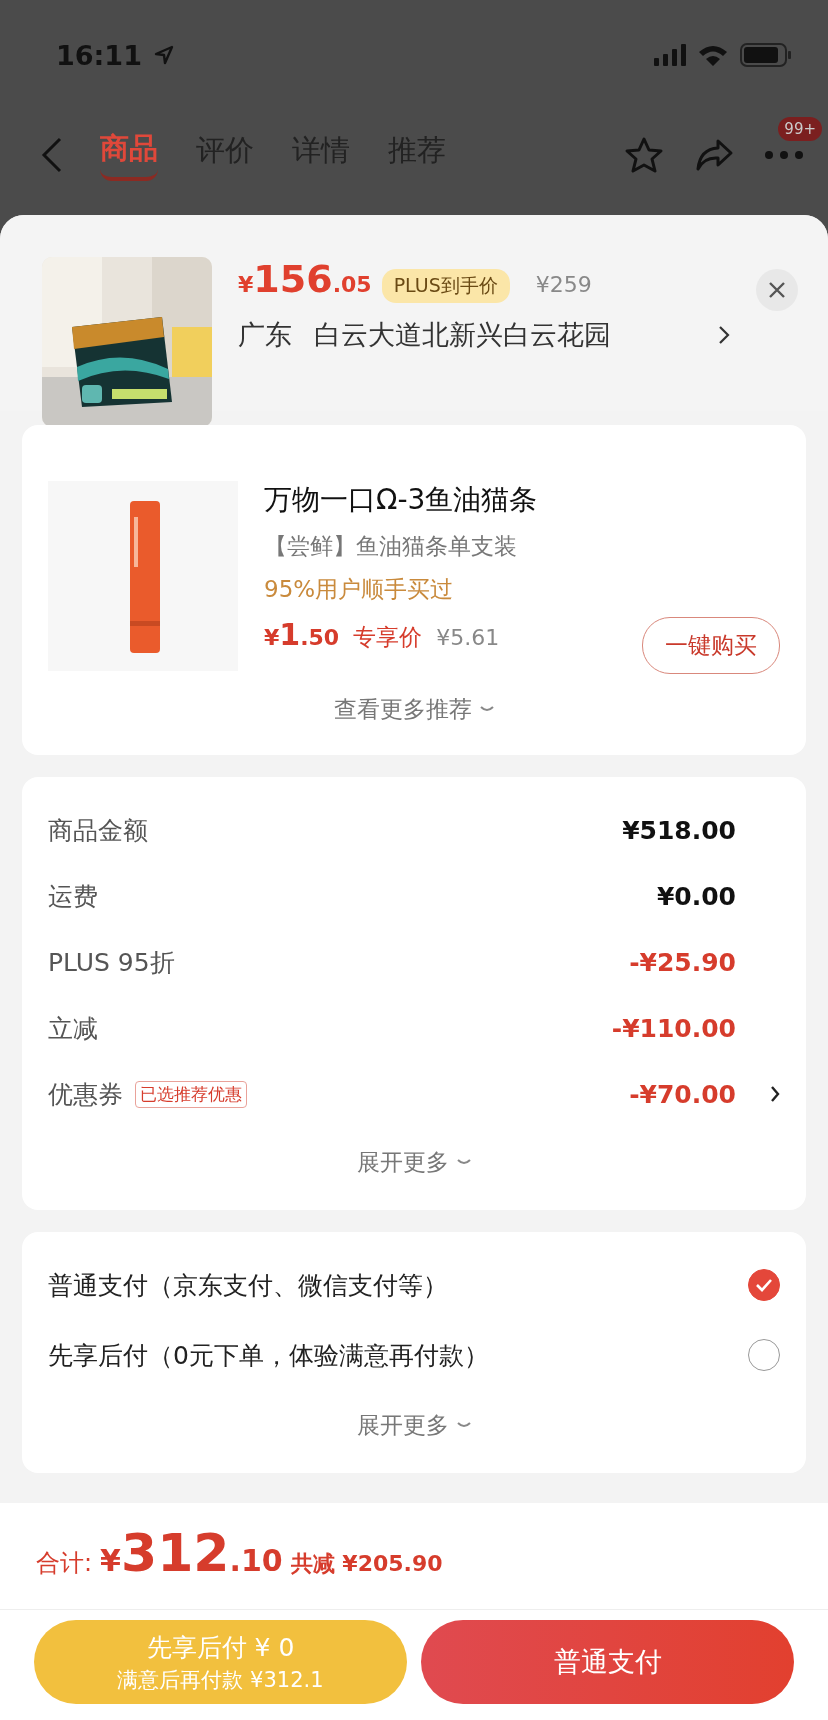  I want to click on summary-label: 商品金额, so click(98, 830).